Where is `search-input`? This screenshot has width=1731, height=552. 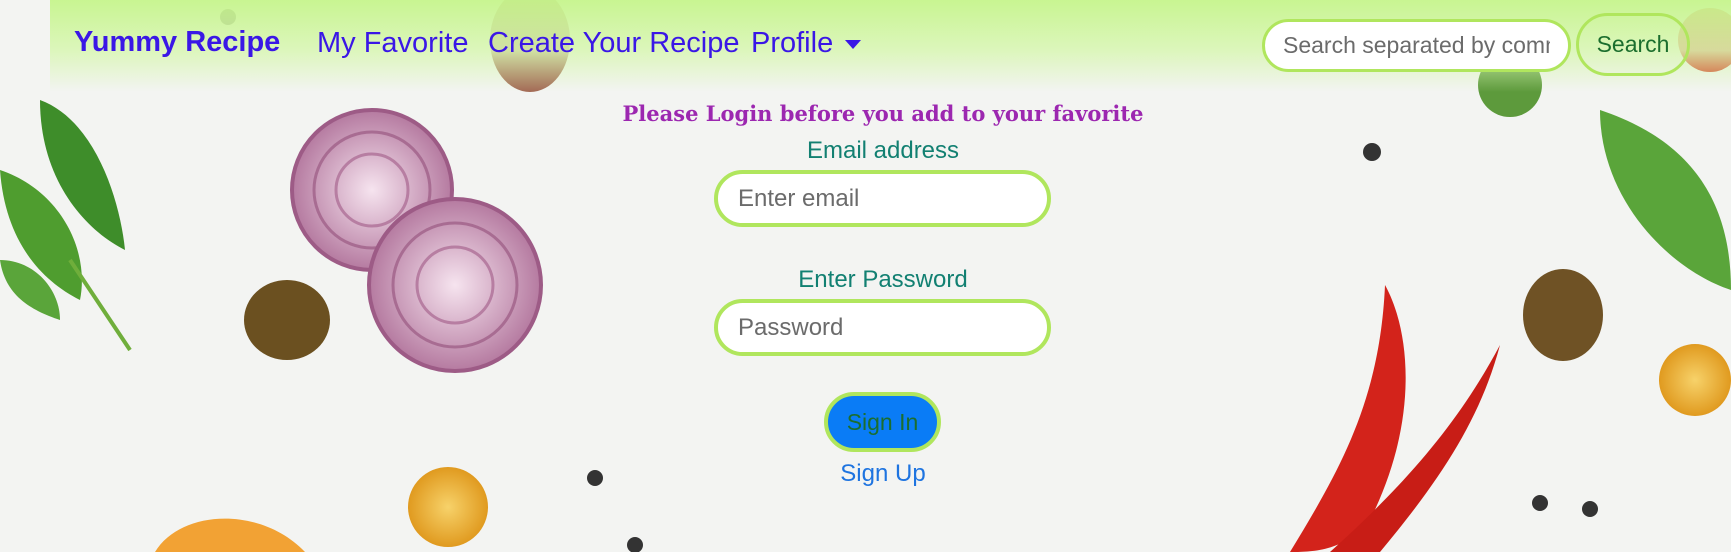
search-input is located at coordinates (1416, 45).